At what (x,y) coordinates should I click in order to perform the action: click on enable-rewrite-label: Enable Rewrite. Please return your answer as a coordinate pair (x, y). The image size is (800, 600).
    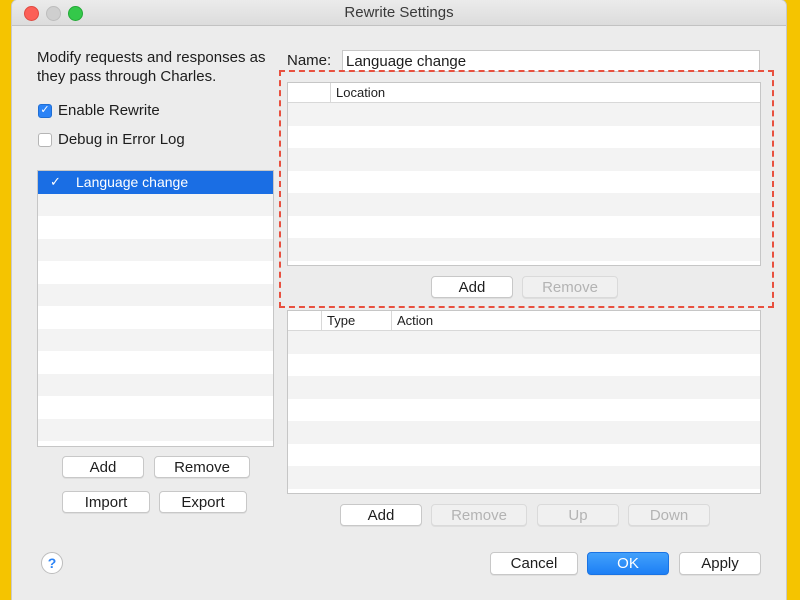
    Looking at the image, I should click on (109, 110).